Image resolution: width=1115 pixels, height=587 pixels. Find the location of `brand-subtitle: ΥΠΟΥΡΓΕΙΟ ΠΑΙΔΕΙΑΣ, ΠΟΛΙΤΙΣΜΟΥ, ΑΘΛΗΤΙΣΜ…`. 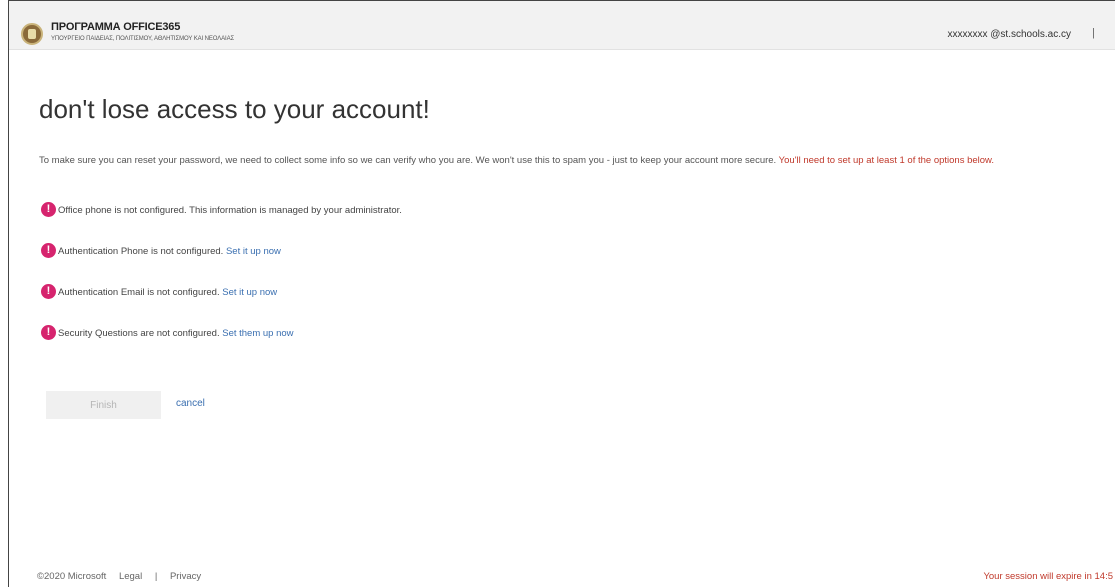

brand-subtitle: ΥΠΟΥΡΓΕΙΟ ΠΑΙΔΕΙΑΣ, ΠΟΛΙΤΙΣΜΟΥ, ΑΘΛΗΤΙΣΜ… is located at coordinates (143, 39).